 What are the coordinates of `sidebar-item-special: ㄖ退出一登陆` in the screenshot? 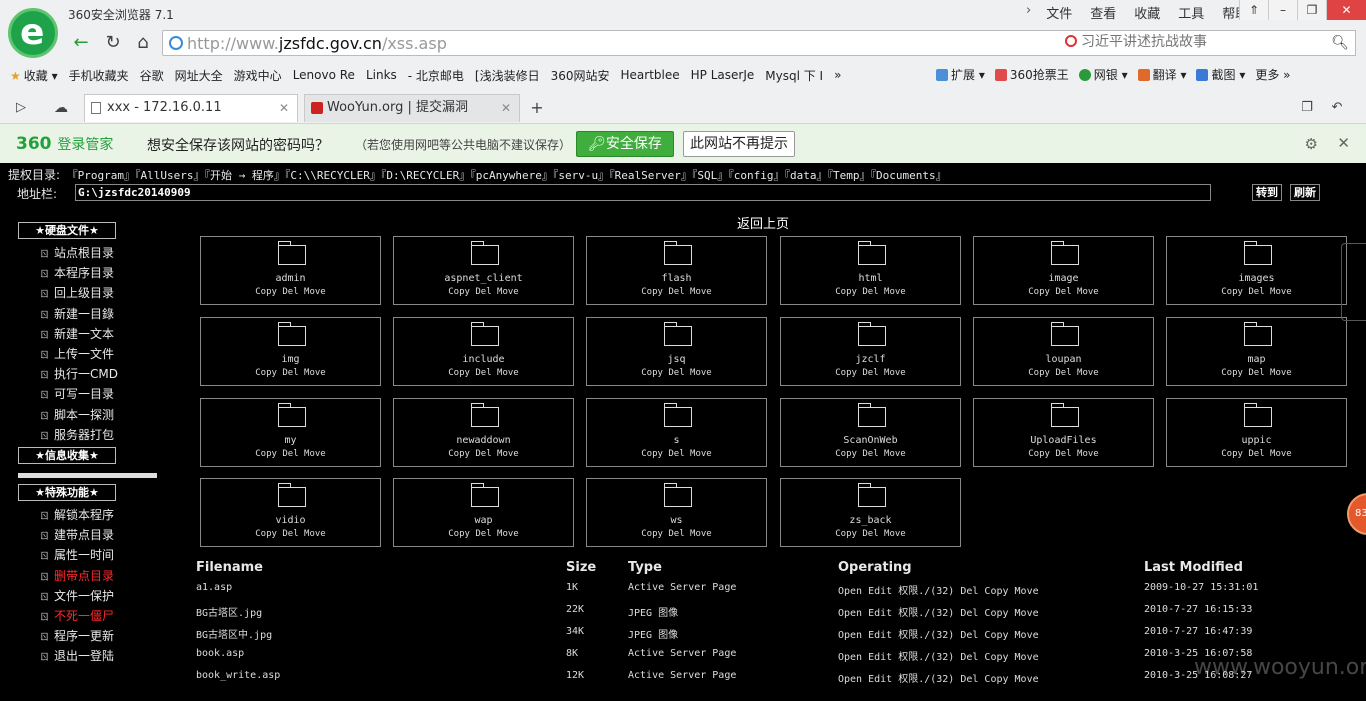 It's located at (99, 657).